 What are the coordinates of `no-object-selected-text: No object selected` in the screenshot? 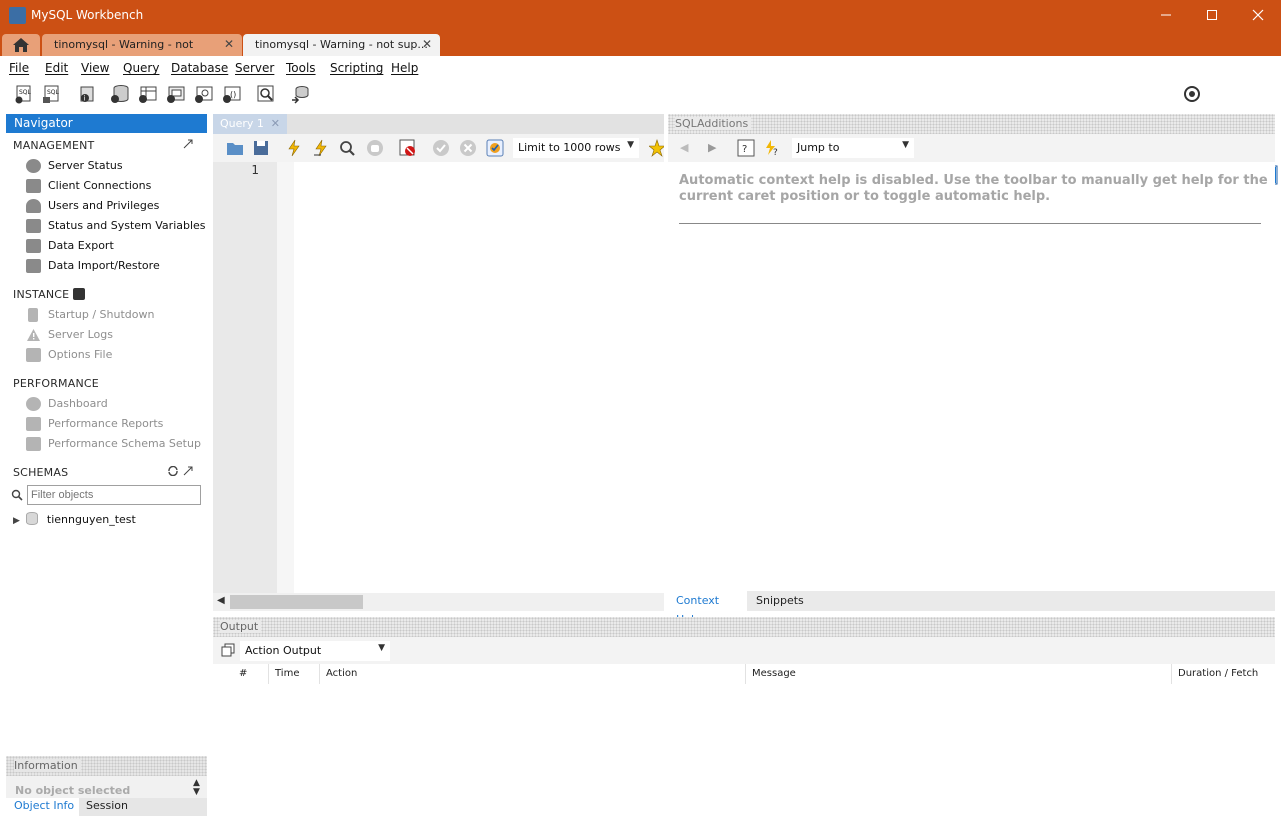 It's located at (73, 790).